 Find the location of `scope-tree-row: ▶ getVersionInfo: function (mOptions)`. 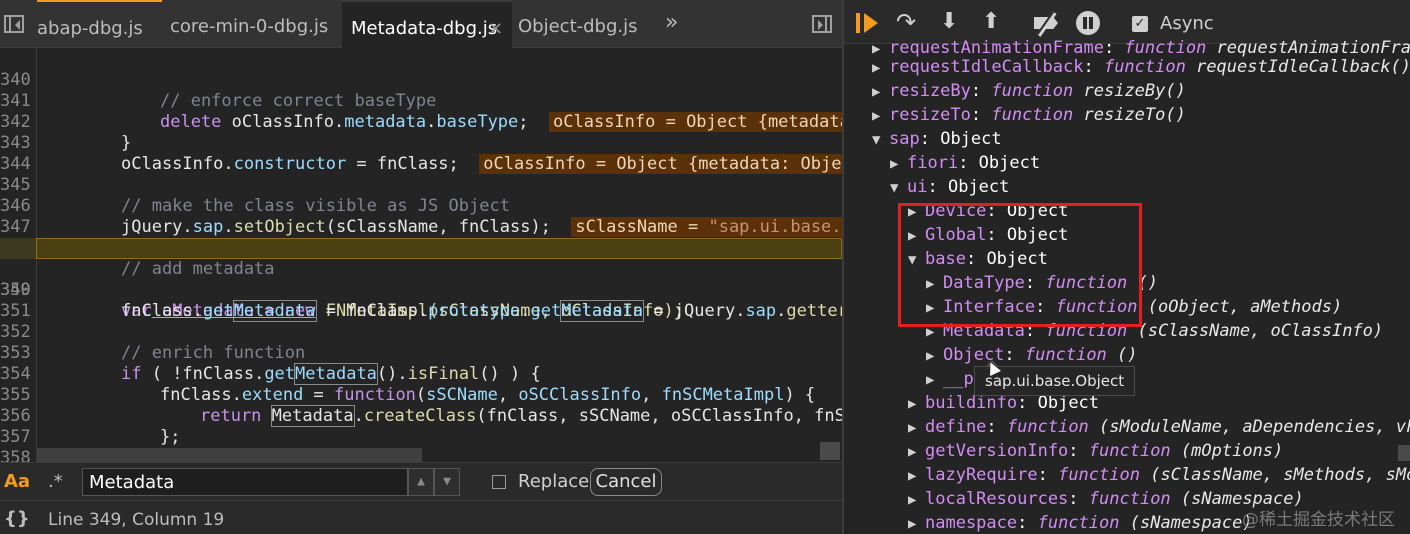

scope-tree-row: ▶ getVersionInfo: function (mOptions) is located at coordinates (1095, 451).